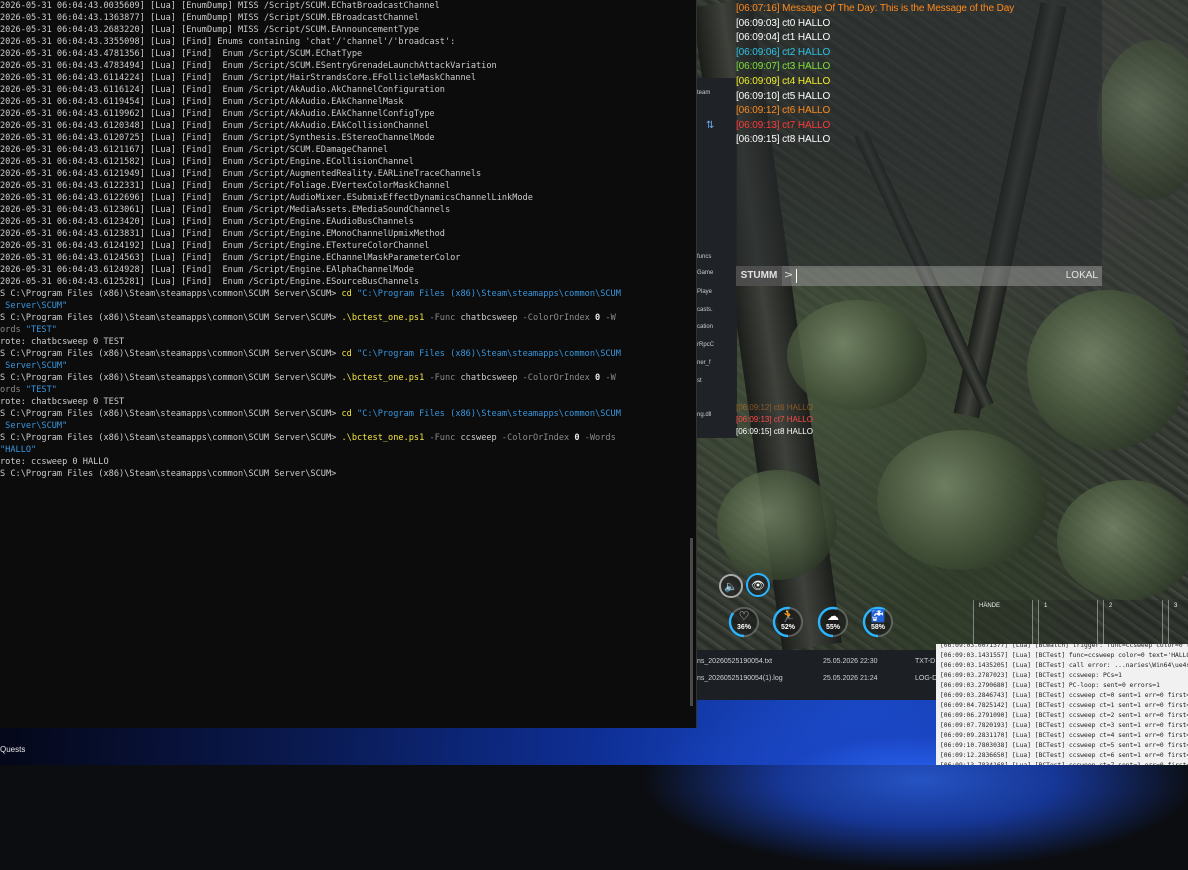 The image size is (1188, 870). What do you see at coordinates (704, 363) in the screenshot?
I see `explorer-item: ner_f` at bounding box center [704, 363].